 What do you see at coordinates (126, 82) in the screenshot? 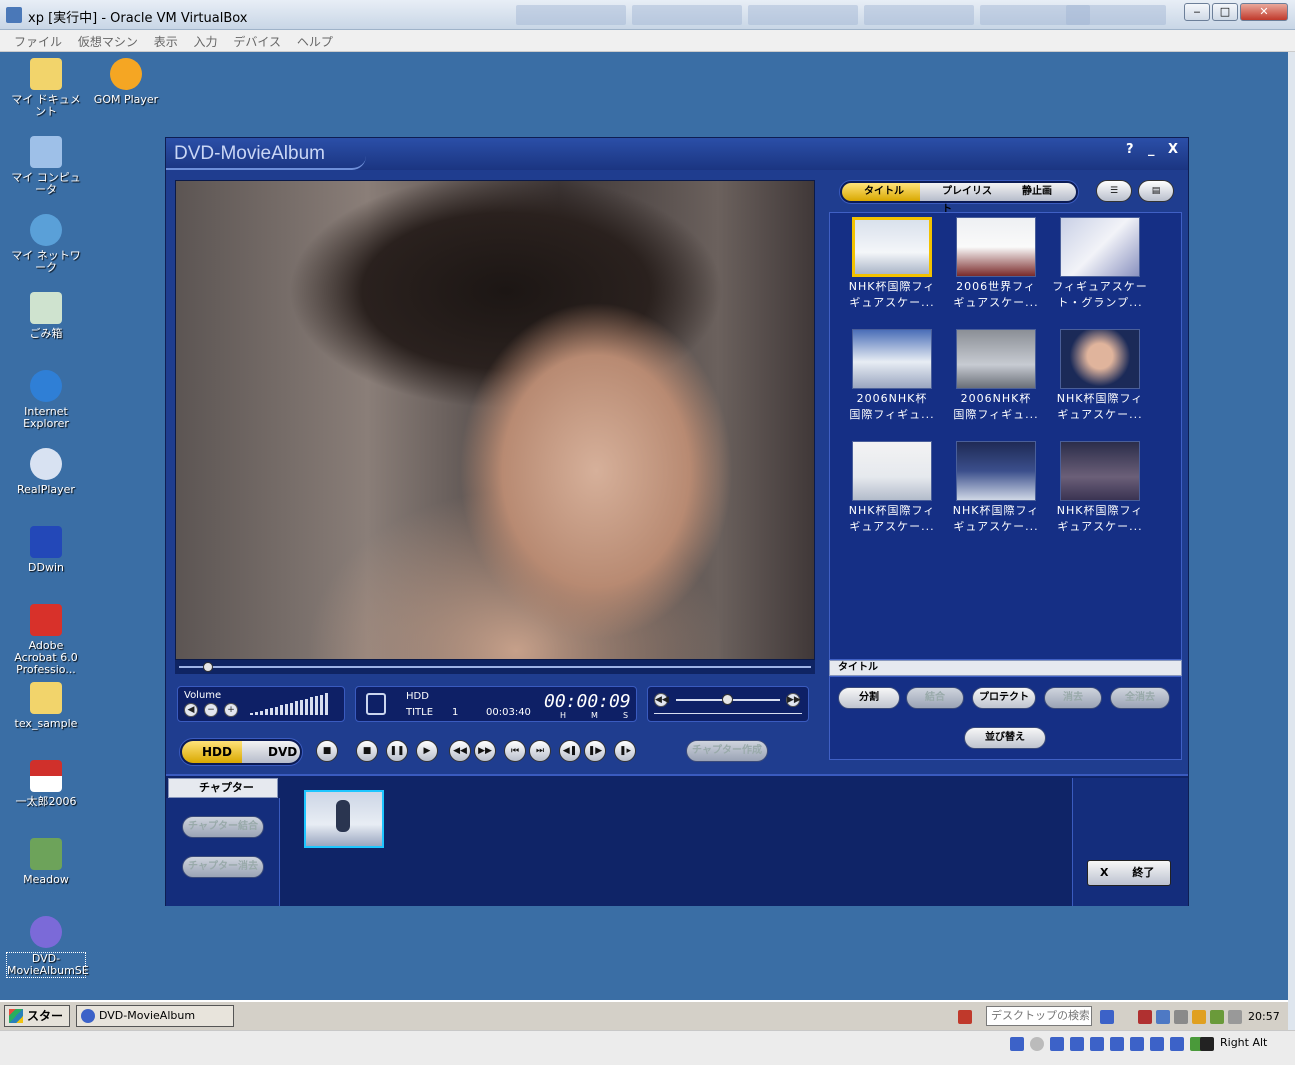
I see `desktop-icon-gom-player: GOM Player` at bounding box center [126, 82].